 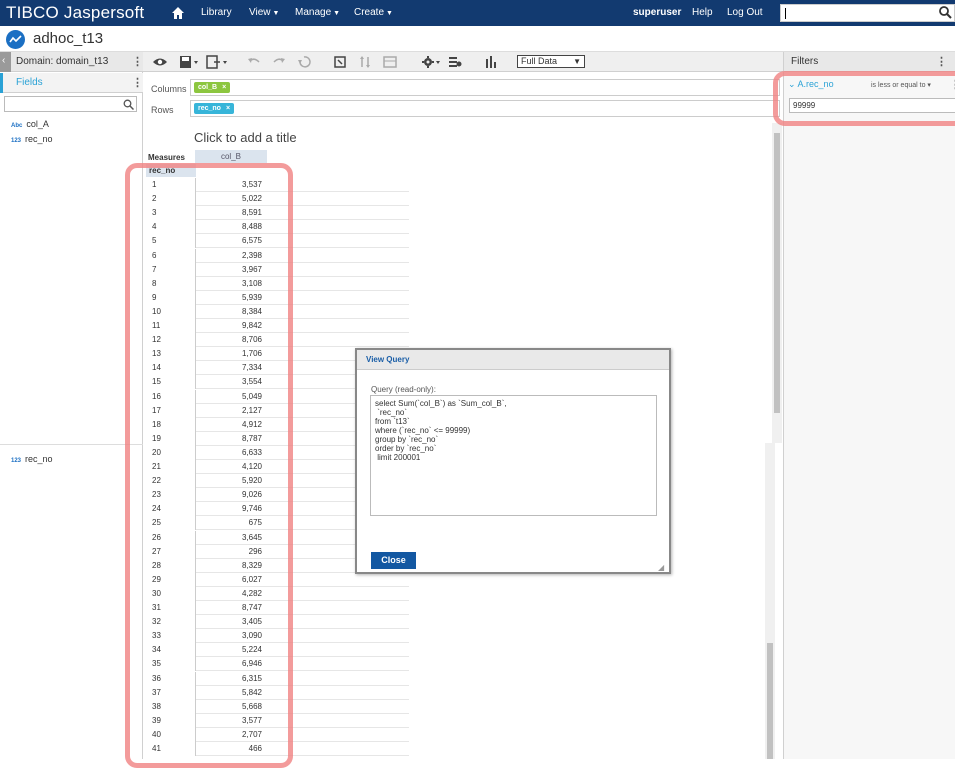 What do you see at coordinates (657, 12) in the screenshot?
I see `user-menu: superuser` at bounding box center [657, 12].